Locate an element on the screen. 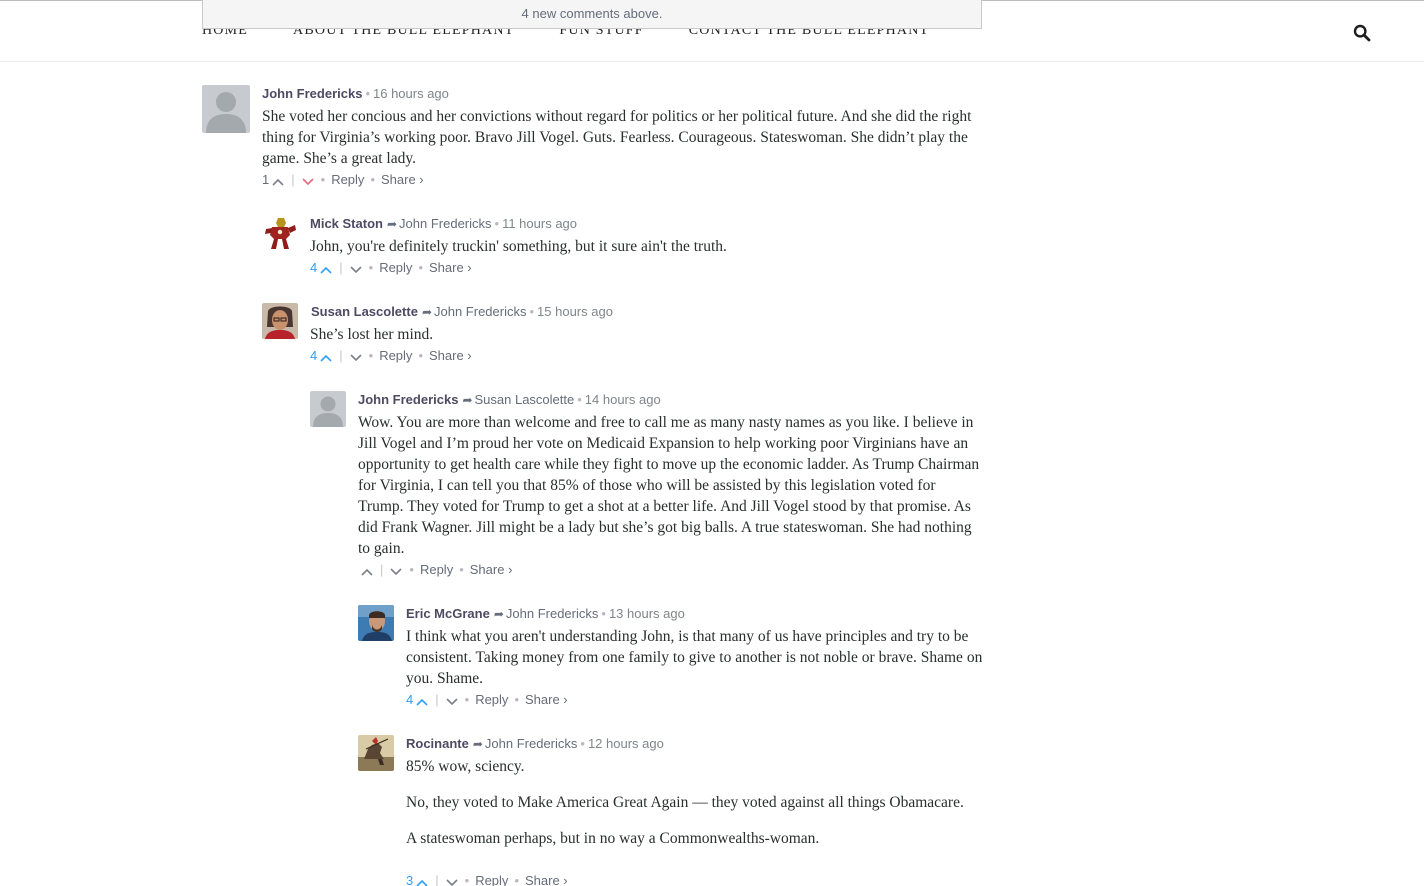 This screenshot has height=886, width=1424. in-reply-to-link: ➦ Susan Lascolette is located at coordinates (516, 399).